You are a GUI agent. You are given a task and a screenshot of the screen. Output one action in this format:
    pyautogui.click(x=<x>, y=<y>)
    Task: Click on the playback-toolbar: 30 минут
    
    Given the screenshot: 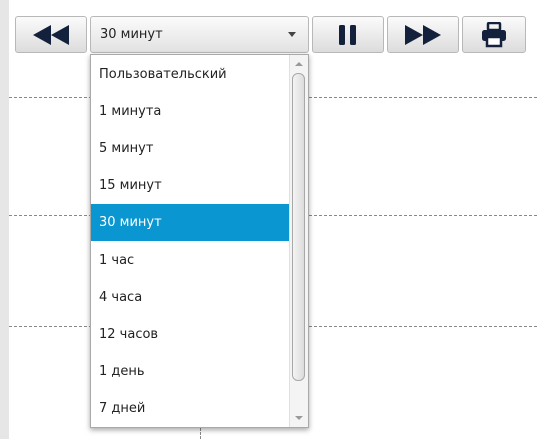 What is the action you would take?
    pyautogui.click(x=268, y=30)
    